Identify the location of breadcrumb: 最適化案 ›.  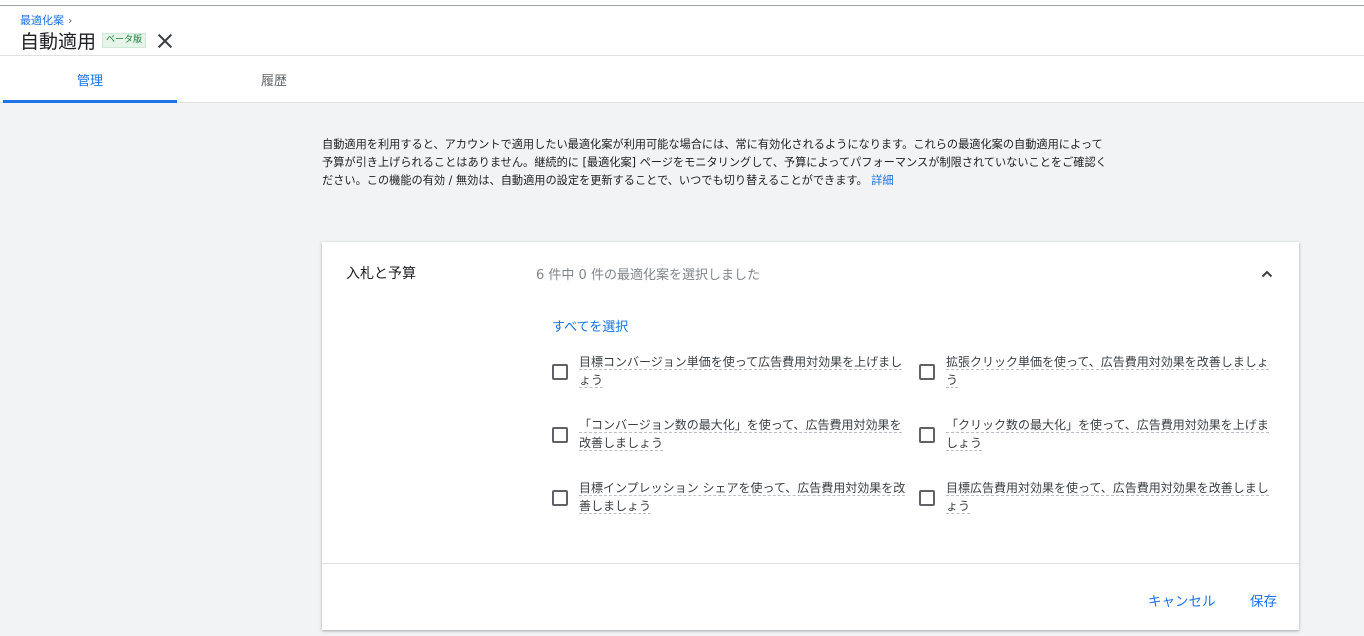
(46, 20).